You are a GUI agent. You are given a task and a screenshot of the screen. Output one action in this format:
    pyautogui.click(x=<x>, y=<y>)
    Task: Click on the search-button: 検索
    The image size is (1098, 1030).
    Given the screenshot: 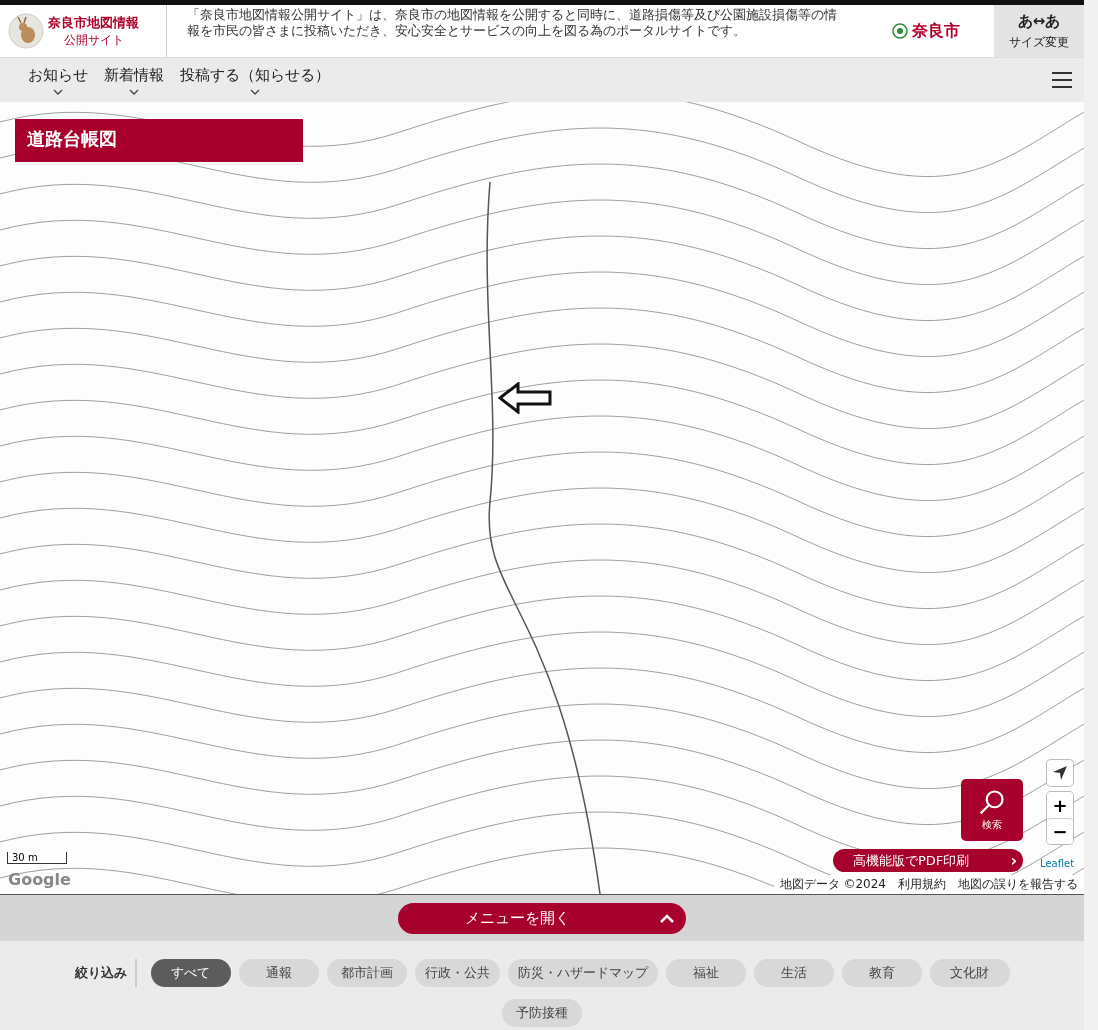 What is the action you would take?
    pyautogui.click(x=992, y=810)
    